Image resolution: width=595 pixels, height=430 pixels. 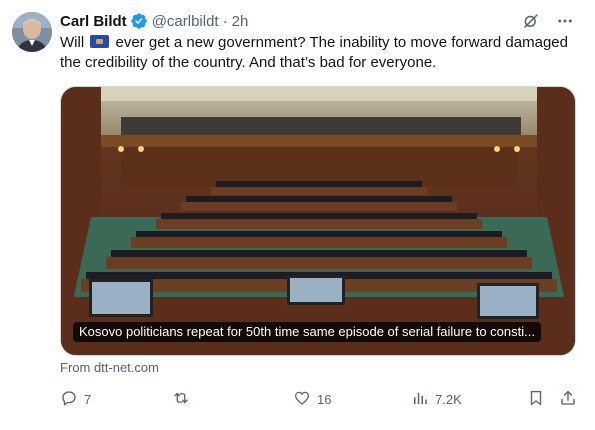 I want to click on bookmark-button, so click(x=536, y=399).